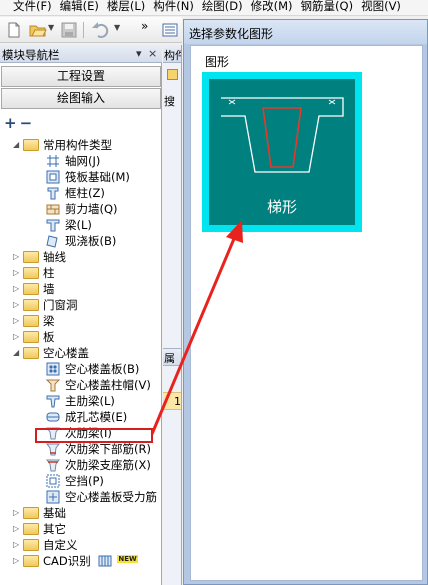 The width and height of the screenshot is (428, 585). I want to click on tree-item-main-rib-beam: 主肋梁(L), so click(80, 401).